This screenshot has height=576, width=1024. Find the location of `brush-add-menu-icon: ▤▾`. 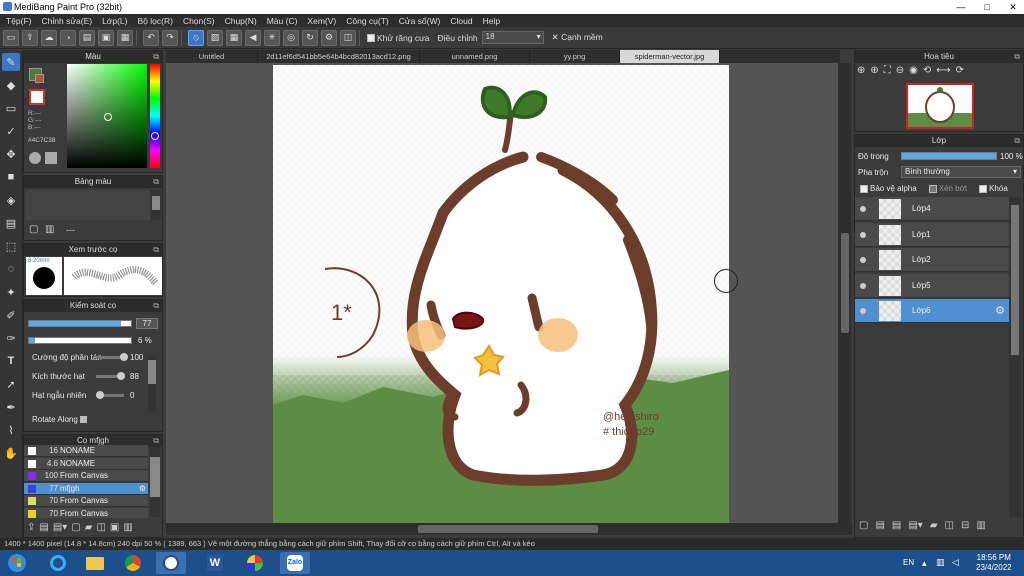

brush-add-menu-icon: ▤▾ is located at coordinates (60, 527).